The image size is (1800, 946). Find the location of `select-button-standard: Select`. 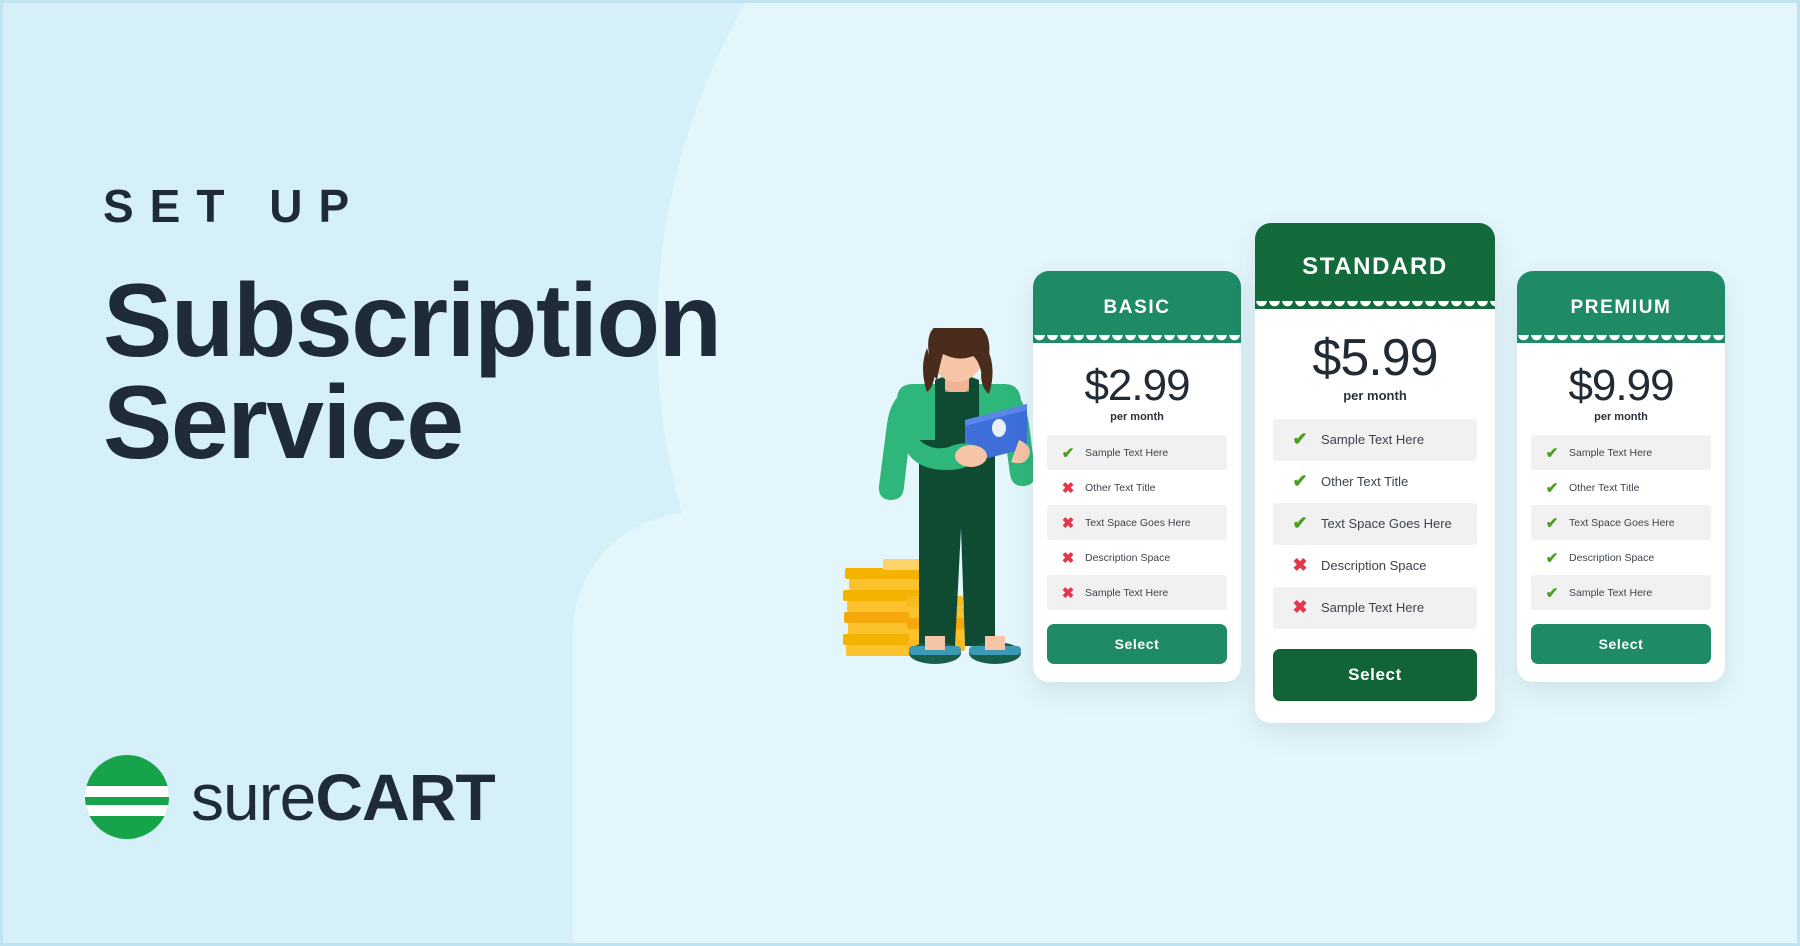

select-button-standard: Select is located at coordinates (1375, 674).